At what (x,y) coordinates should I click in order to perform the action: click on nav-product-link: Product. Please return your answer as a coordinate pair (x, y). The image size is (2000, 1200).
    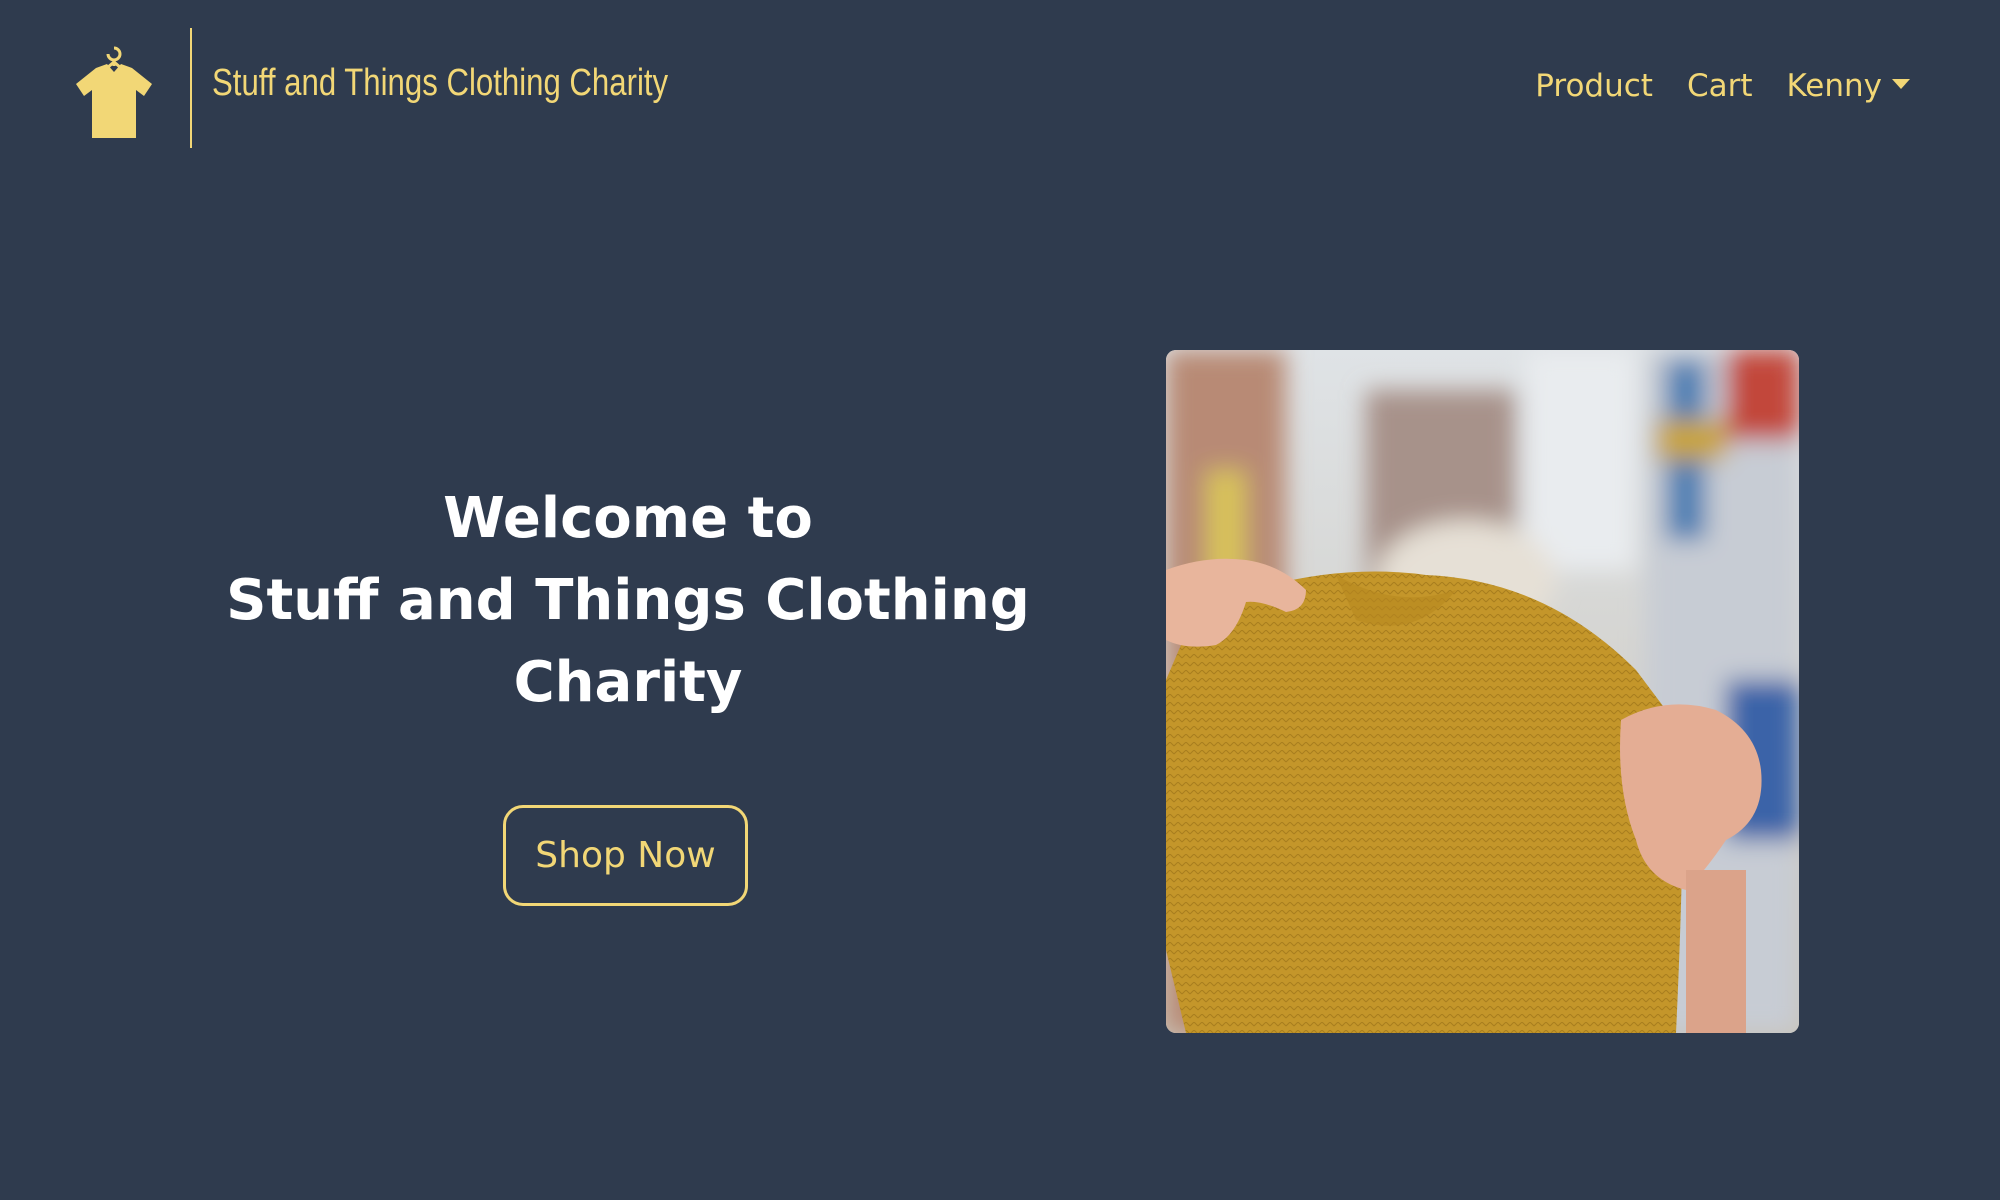
    Looking at the image, I should click on (1594, 86).